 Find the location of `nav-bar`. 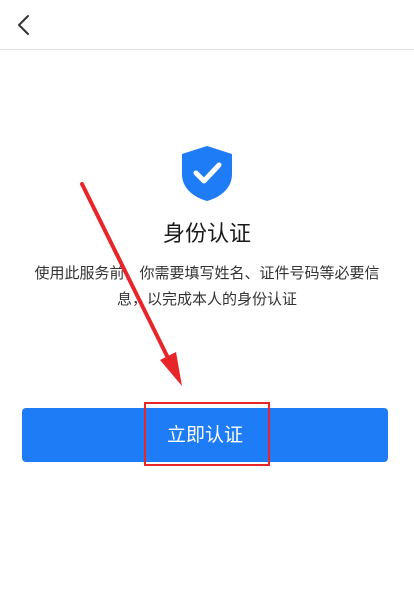

nav-bar is located at coordinates (207, 25).